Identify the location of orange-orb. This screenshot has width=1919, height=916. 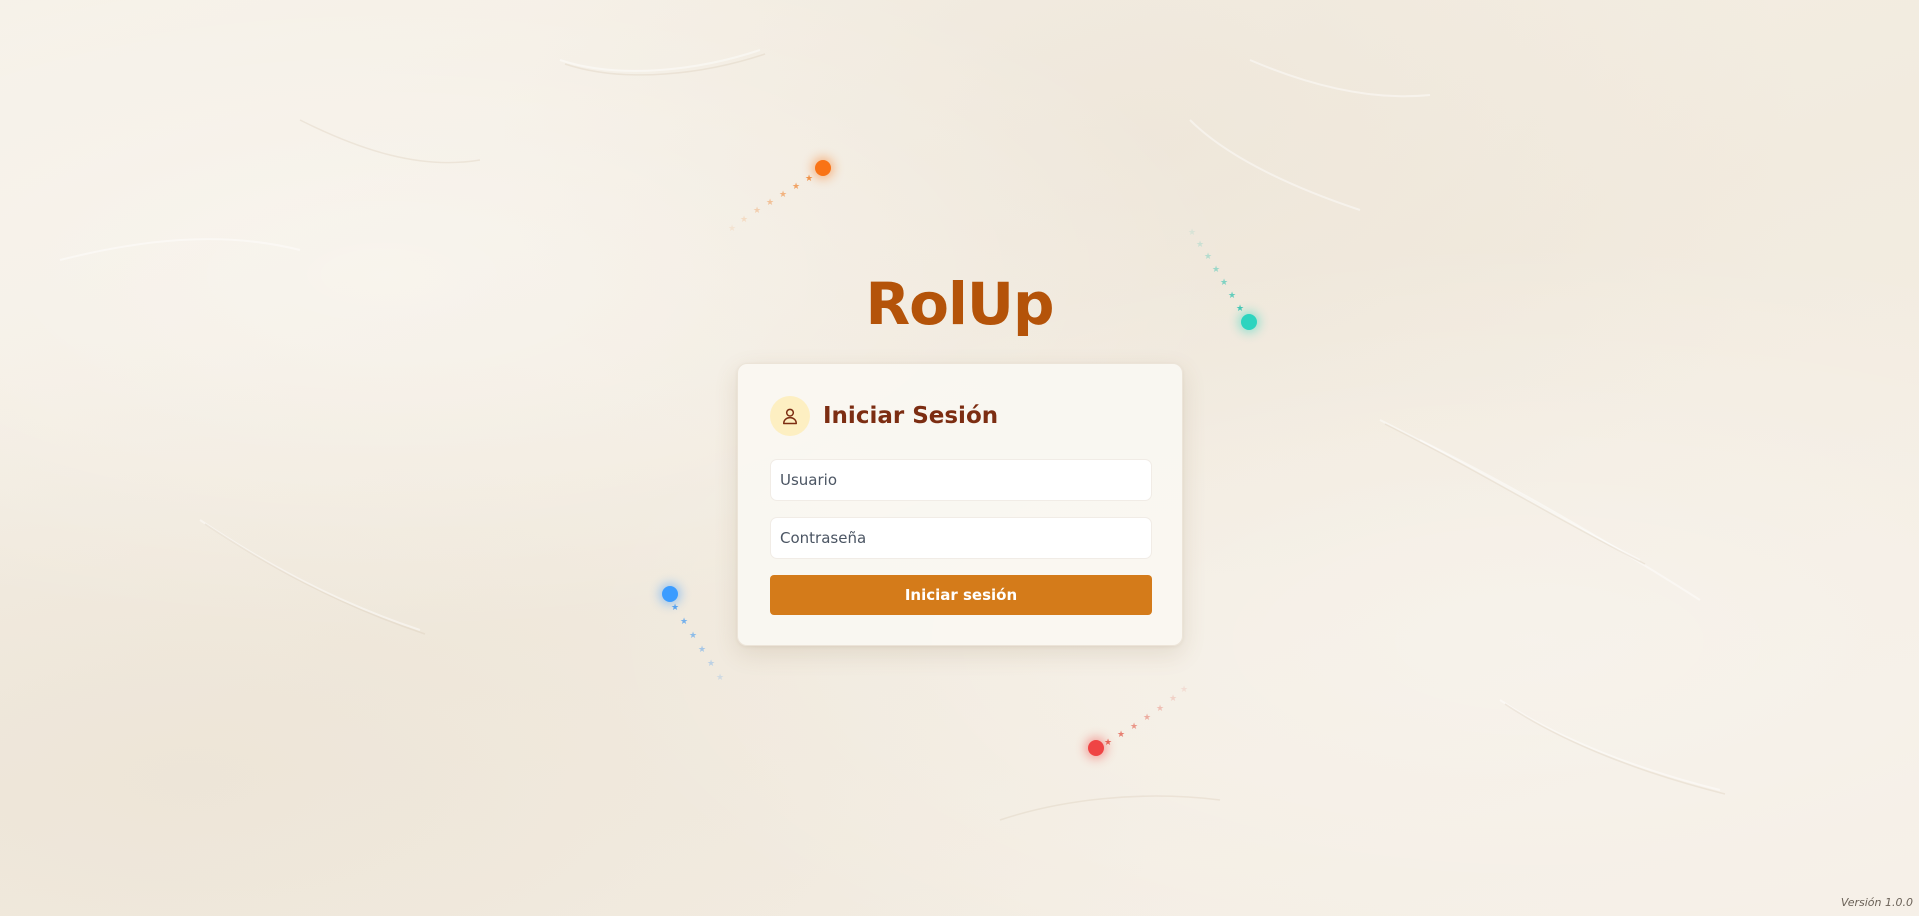
(823, 168).